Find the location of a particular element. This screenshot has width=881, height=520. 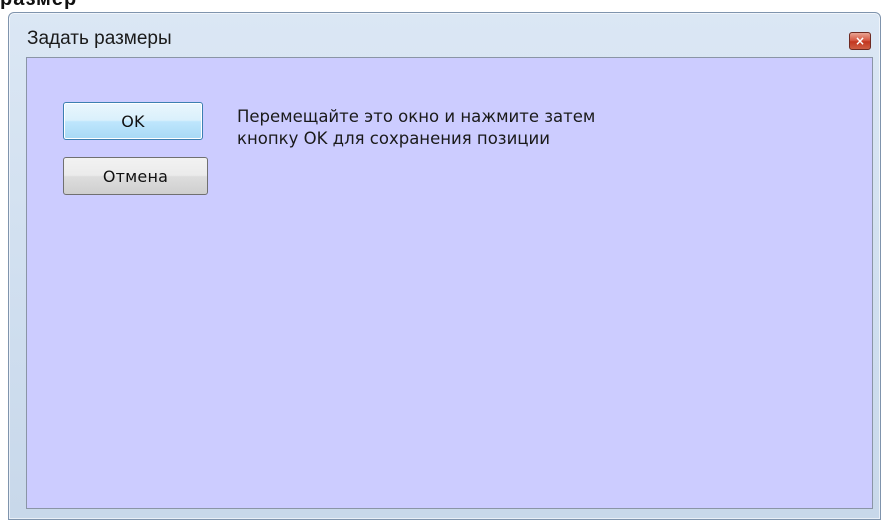

close-icon: × is located at coordinates (860, 41).